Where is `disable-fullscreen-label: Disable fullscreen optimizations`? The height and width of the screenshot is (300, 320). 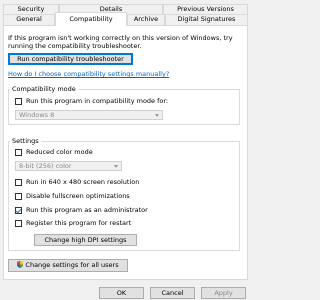
disable-fullscreen-label: Disable fullscreen optimizations is located at coordinates (78, 196).